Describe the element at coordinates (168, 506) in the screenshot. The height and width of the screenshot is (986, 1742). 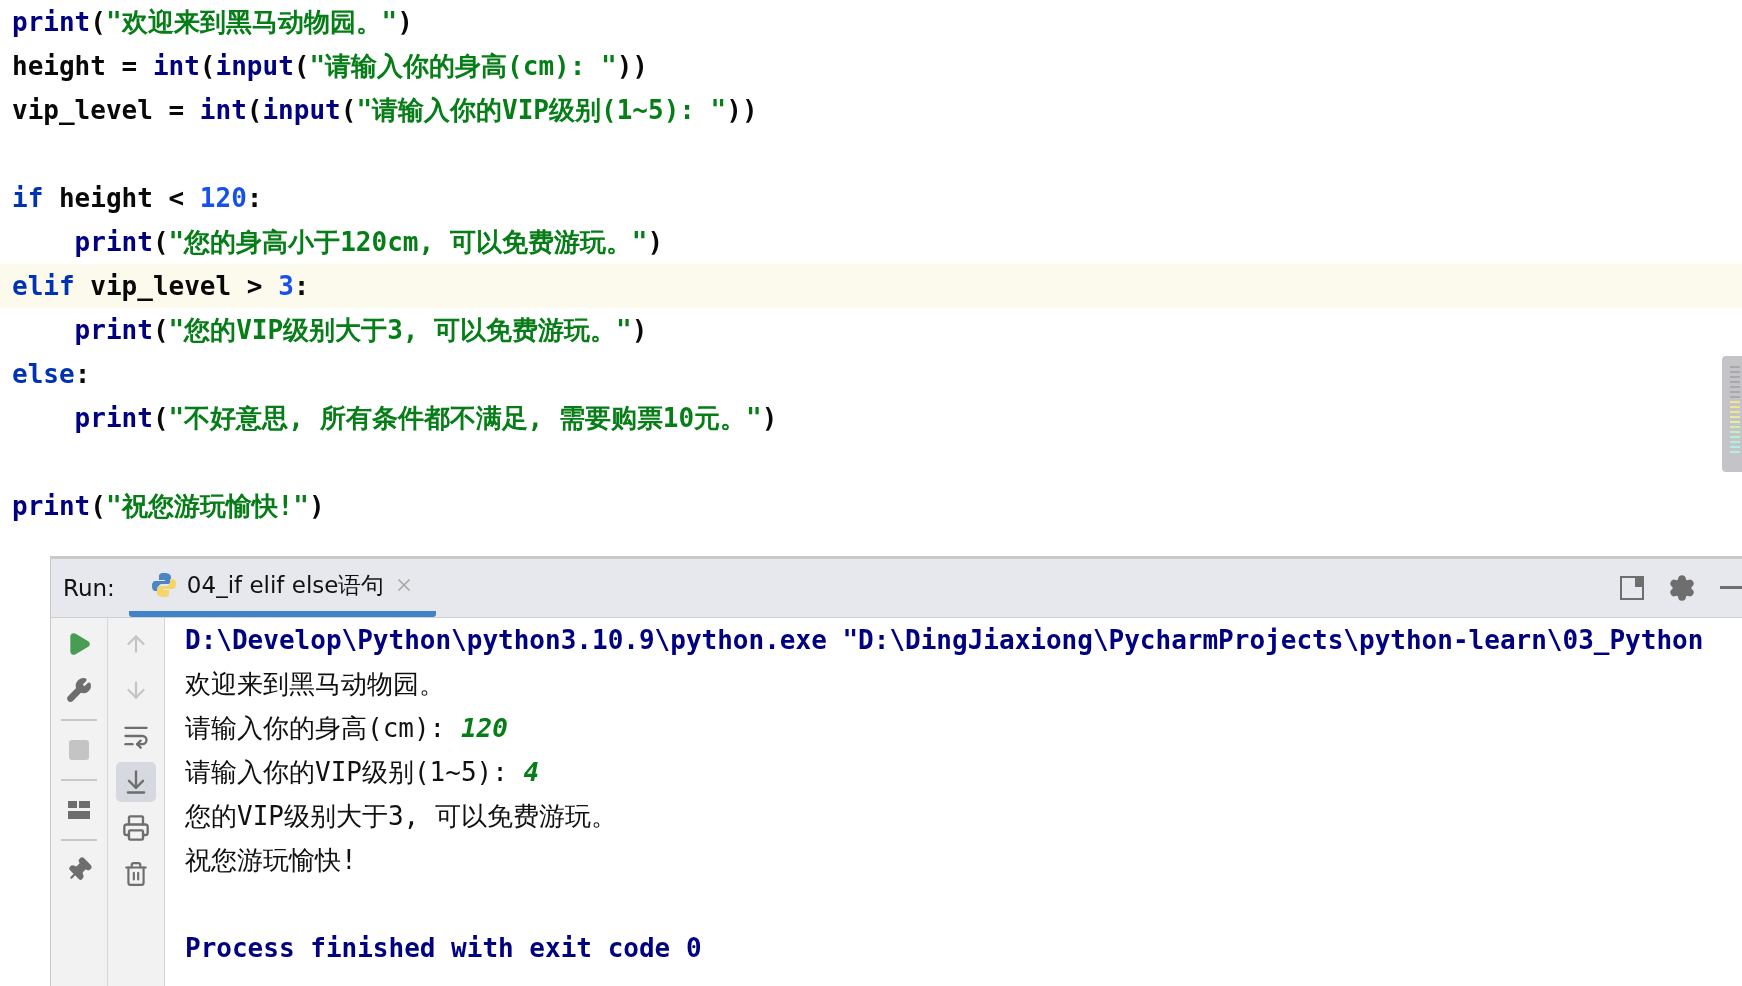
I see `code-line: print("祝您游玩愉快!")` at that location.